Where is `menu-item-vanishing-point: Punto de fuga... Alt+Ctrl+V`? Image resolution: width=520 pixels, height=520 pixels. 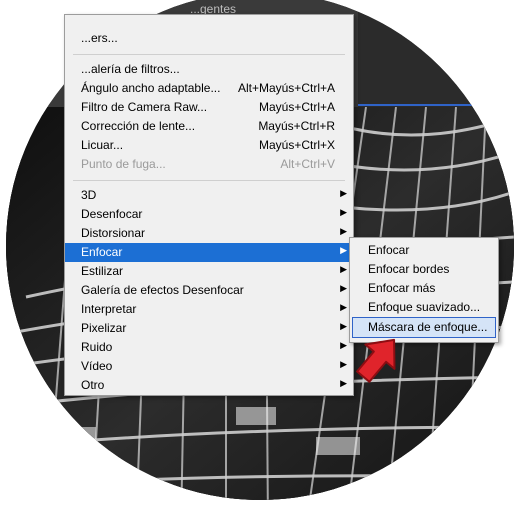
menu-item-vanishing-point: Punto de fuga... Alt+Ctrl+V is located at coordinates (208, 164).